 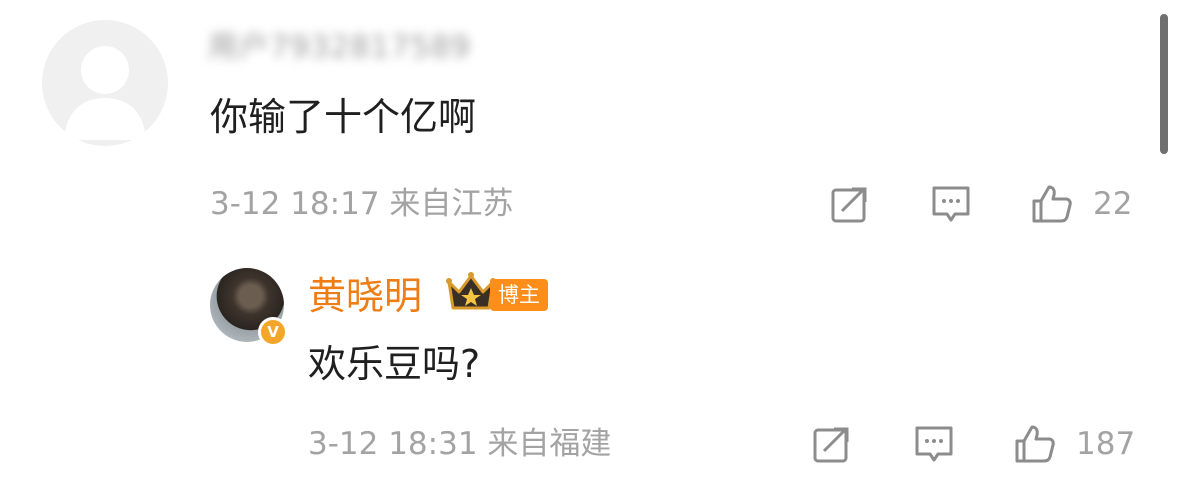 I want to click on like-button, so click(x=1052, y=204).